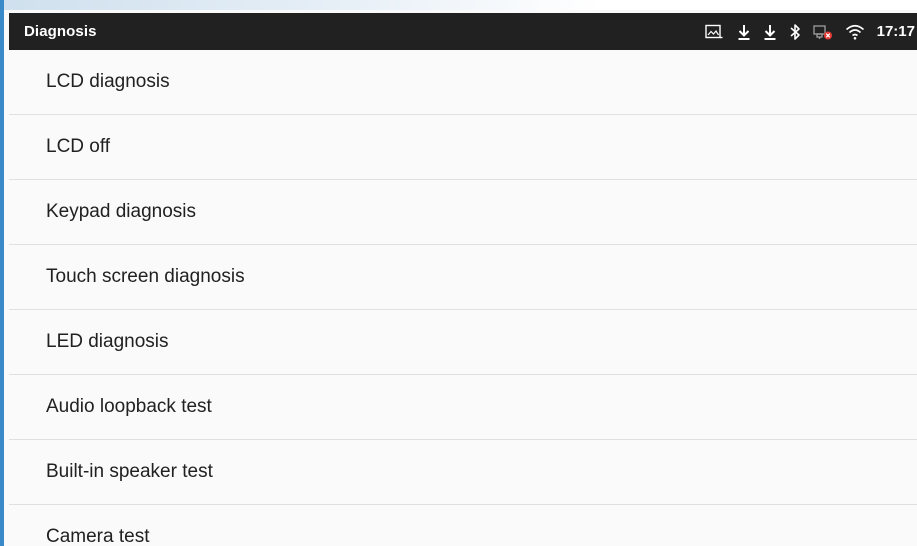  Describe the element at coordinates (98, 536) in the screenshot. I see `list-item-label: Camera test` at that location.